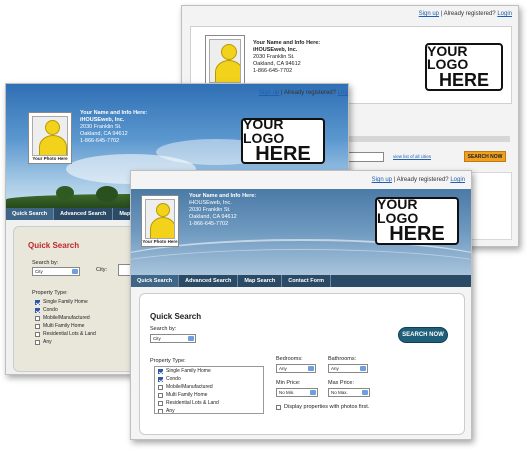  Describe the element at coordinates (339, 392) in the screenshot. I see `max-price-value: No Max.` at that location.